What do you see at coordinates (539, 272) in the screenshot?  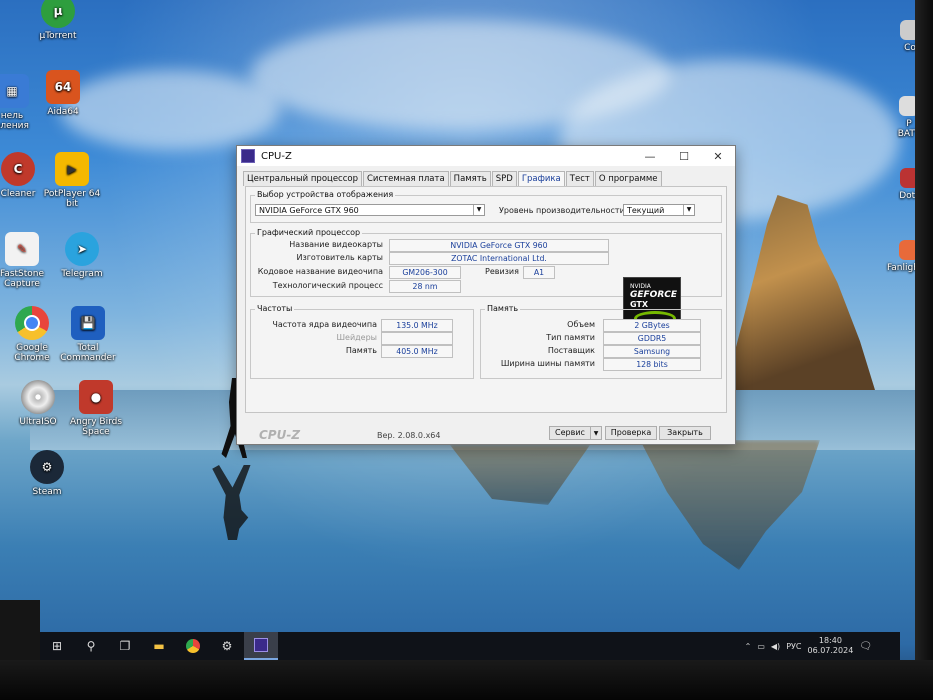 I see `gpu-revision-value: A1` at bounding box center [539, 272].